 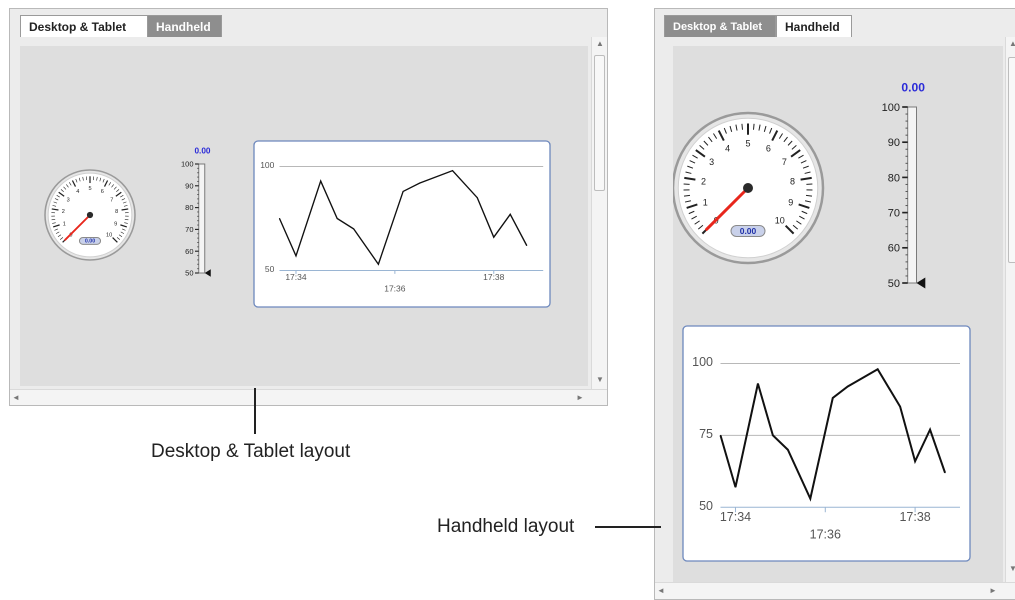 I want to click on chart-y-tick-label: 75, so click(x=706, y=434).